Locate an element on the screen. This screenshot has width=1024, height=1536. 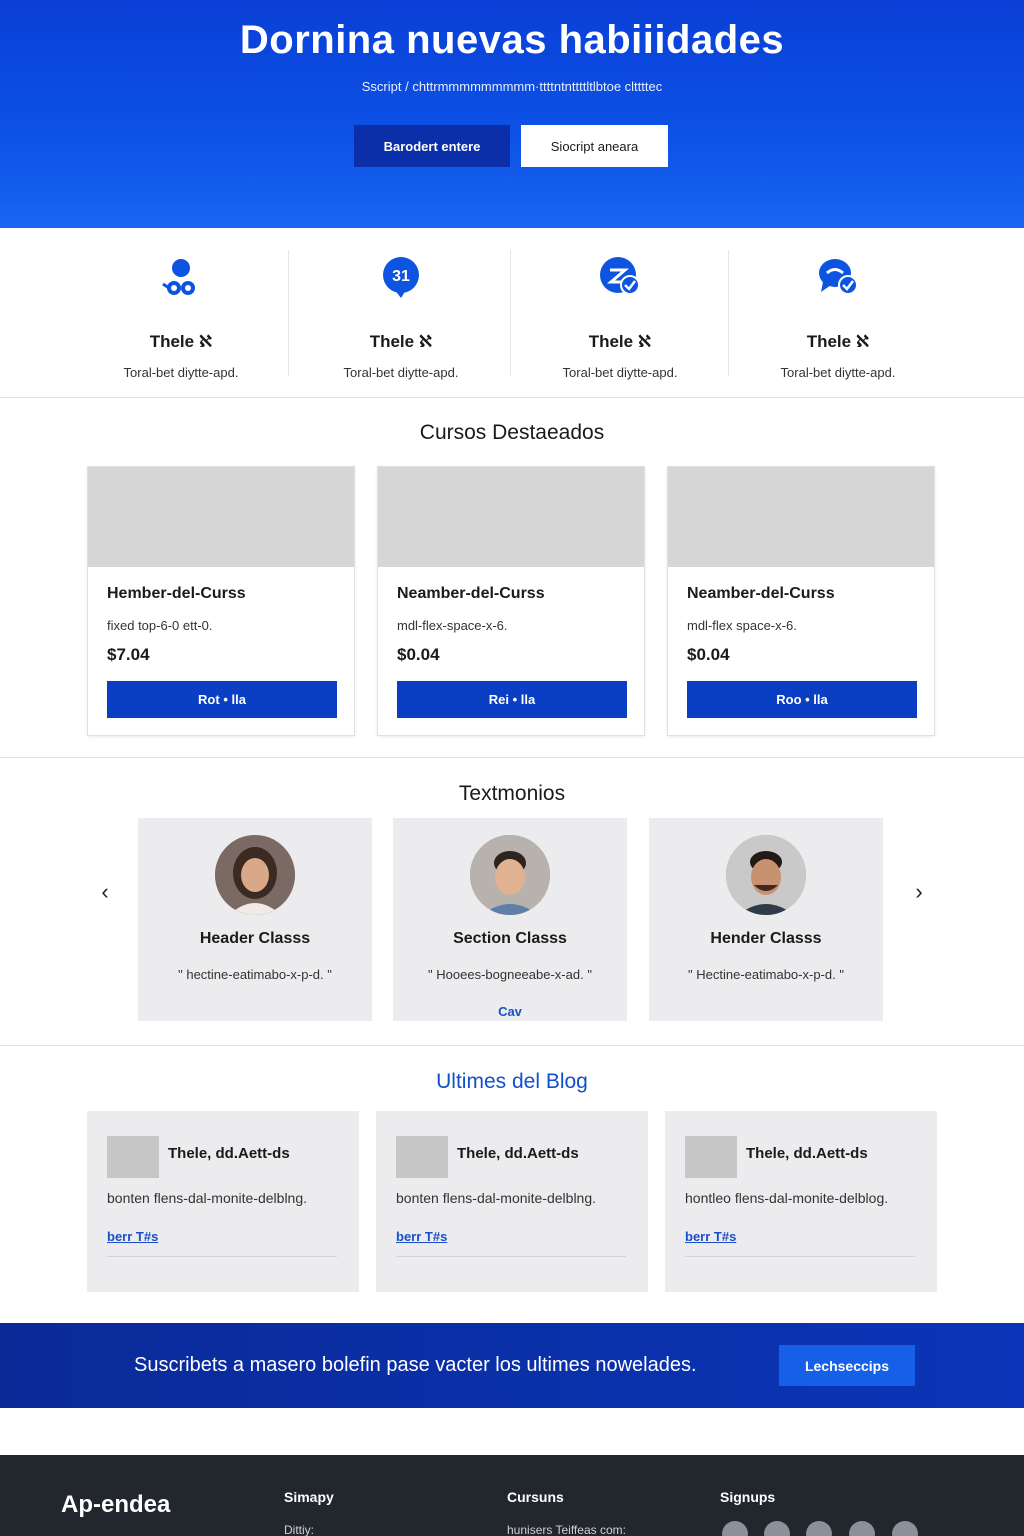
chat-check-icon is located at coordinates (620, 276).